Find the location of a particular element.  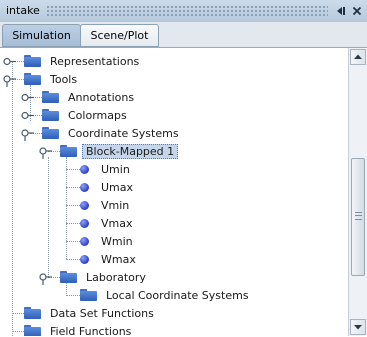

node-label: Annotations is located at coordinates (101, 97).